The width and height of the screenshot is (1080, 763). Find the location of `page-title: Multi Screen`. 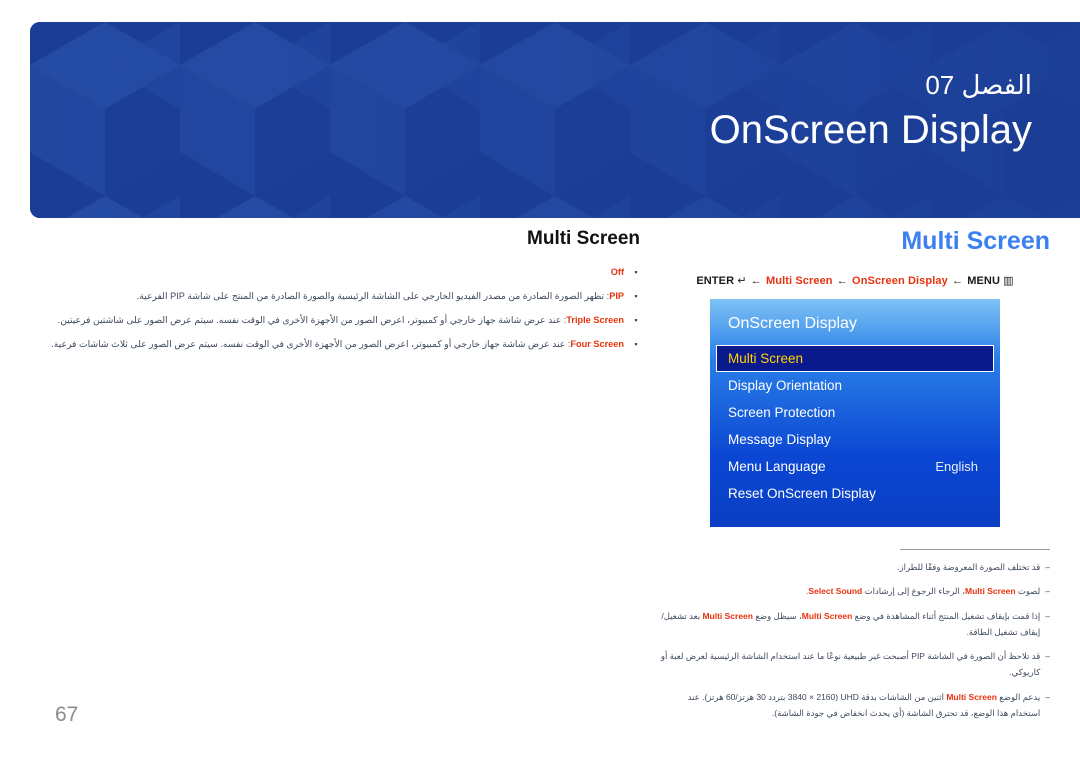

page-title: Multi Screen is located at coordinates (975, 241).